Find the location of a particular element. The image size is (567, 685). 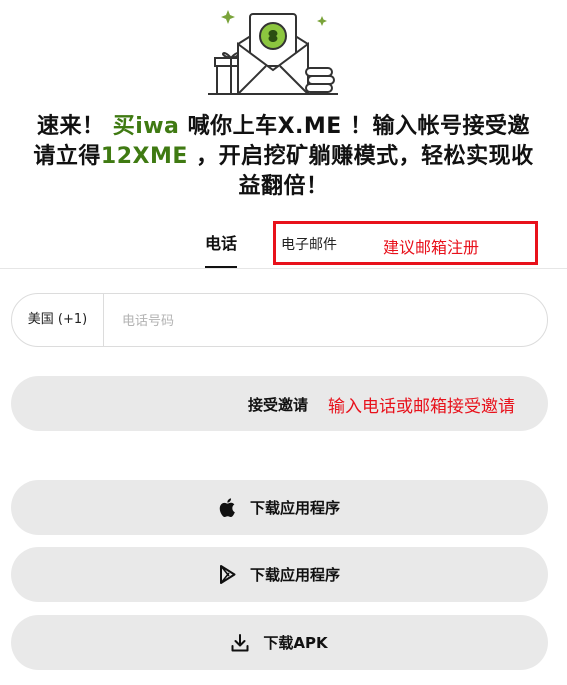

accept-invite-label: 接受邀请 is located at coordinates (278, 405).